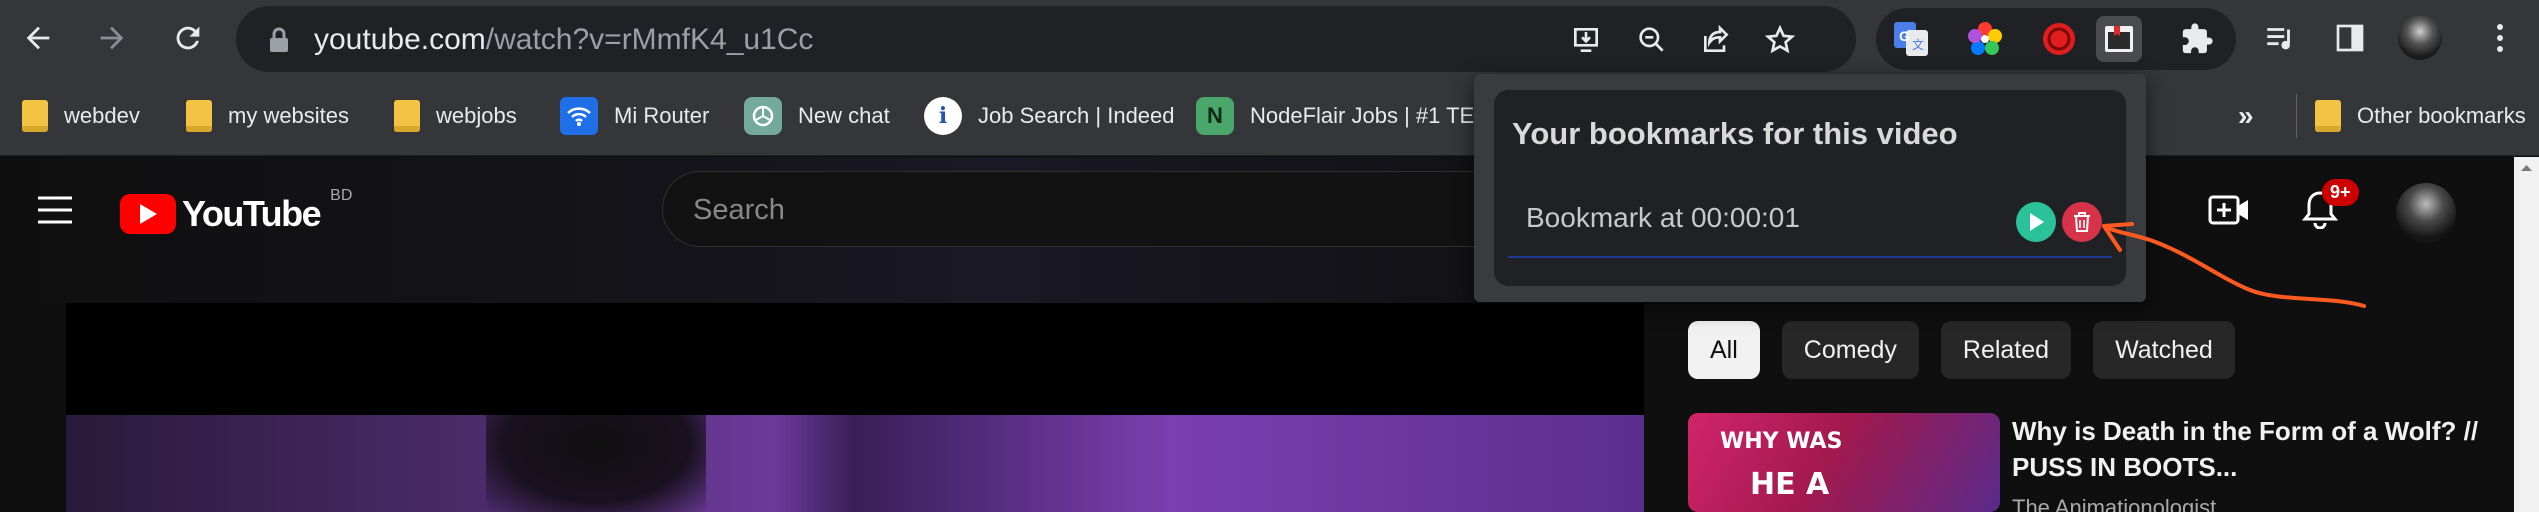 The height and width of the screenshot is (512, 2539). What do you see at coordinates (844, 115) in the screenshot?
I see `bookmark-label: New chat` at bounding box center [844, 115].